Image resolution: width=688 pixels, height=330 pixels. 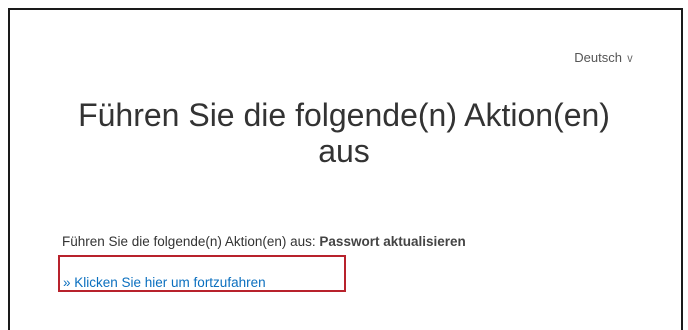 I want to click on language-selector: Deutsch v, so click(x=603, y=57).